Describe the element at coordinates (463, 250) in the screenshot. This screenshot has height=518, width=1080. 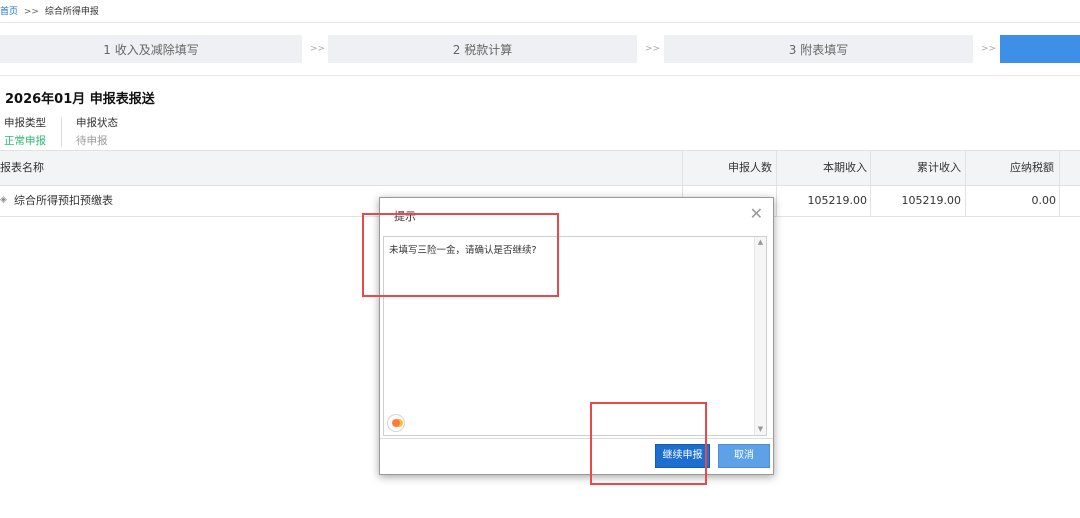
I see `dialog-message: 未填写三险一金，请确认是否继续?` at that location.